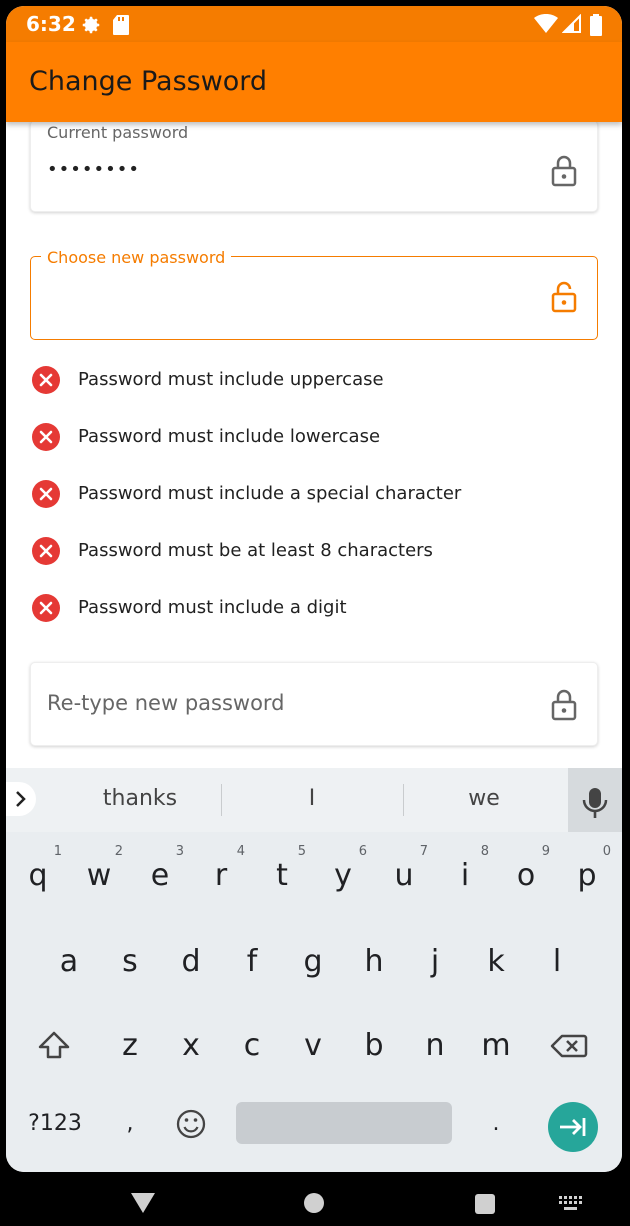  What do you see at coordinates (229, 436) in the screenshot?
I see `rule-text: Password must include lowercase` at bounding box center [229, 436].